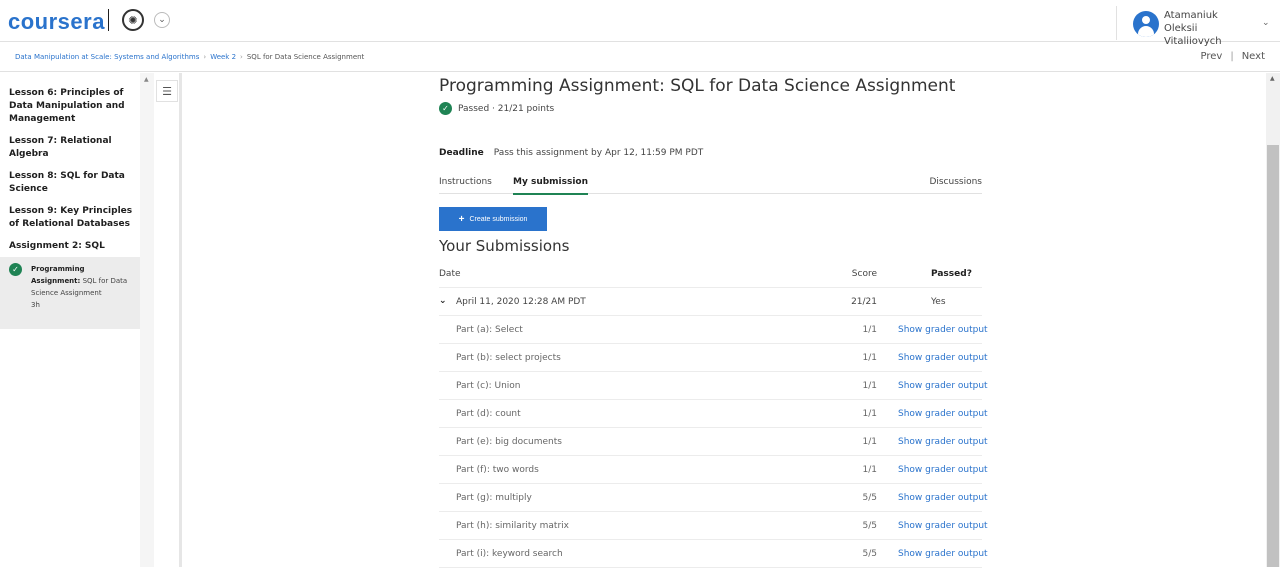 The height and width of the screenshot is (568, 1280). Describe the element at coordinates (506, 109) in the screenshot. I see `status-text: Passed · 21/21 points` at that location.